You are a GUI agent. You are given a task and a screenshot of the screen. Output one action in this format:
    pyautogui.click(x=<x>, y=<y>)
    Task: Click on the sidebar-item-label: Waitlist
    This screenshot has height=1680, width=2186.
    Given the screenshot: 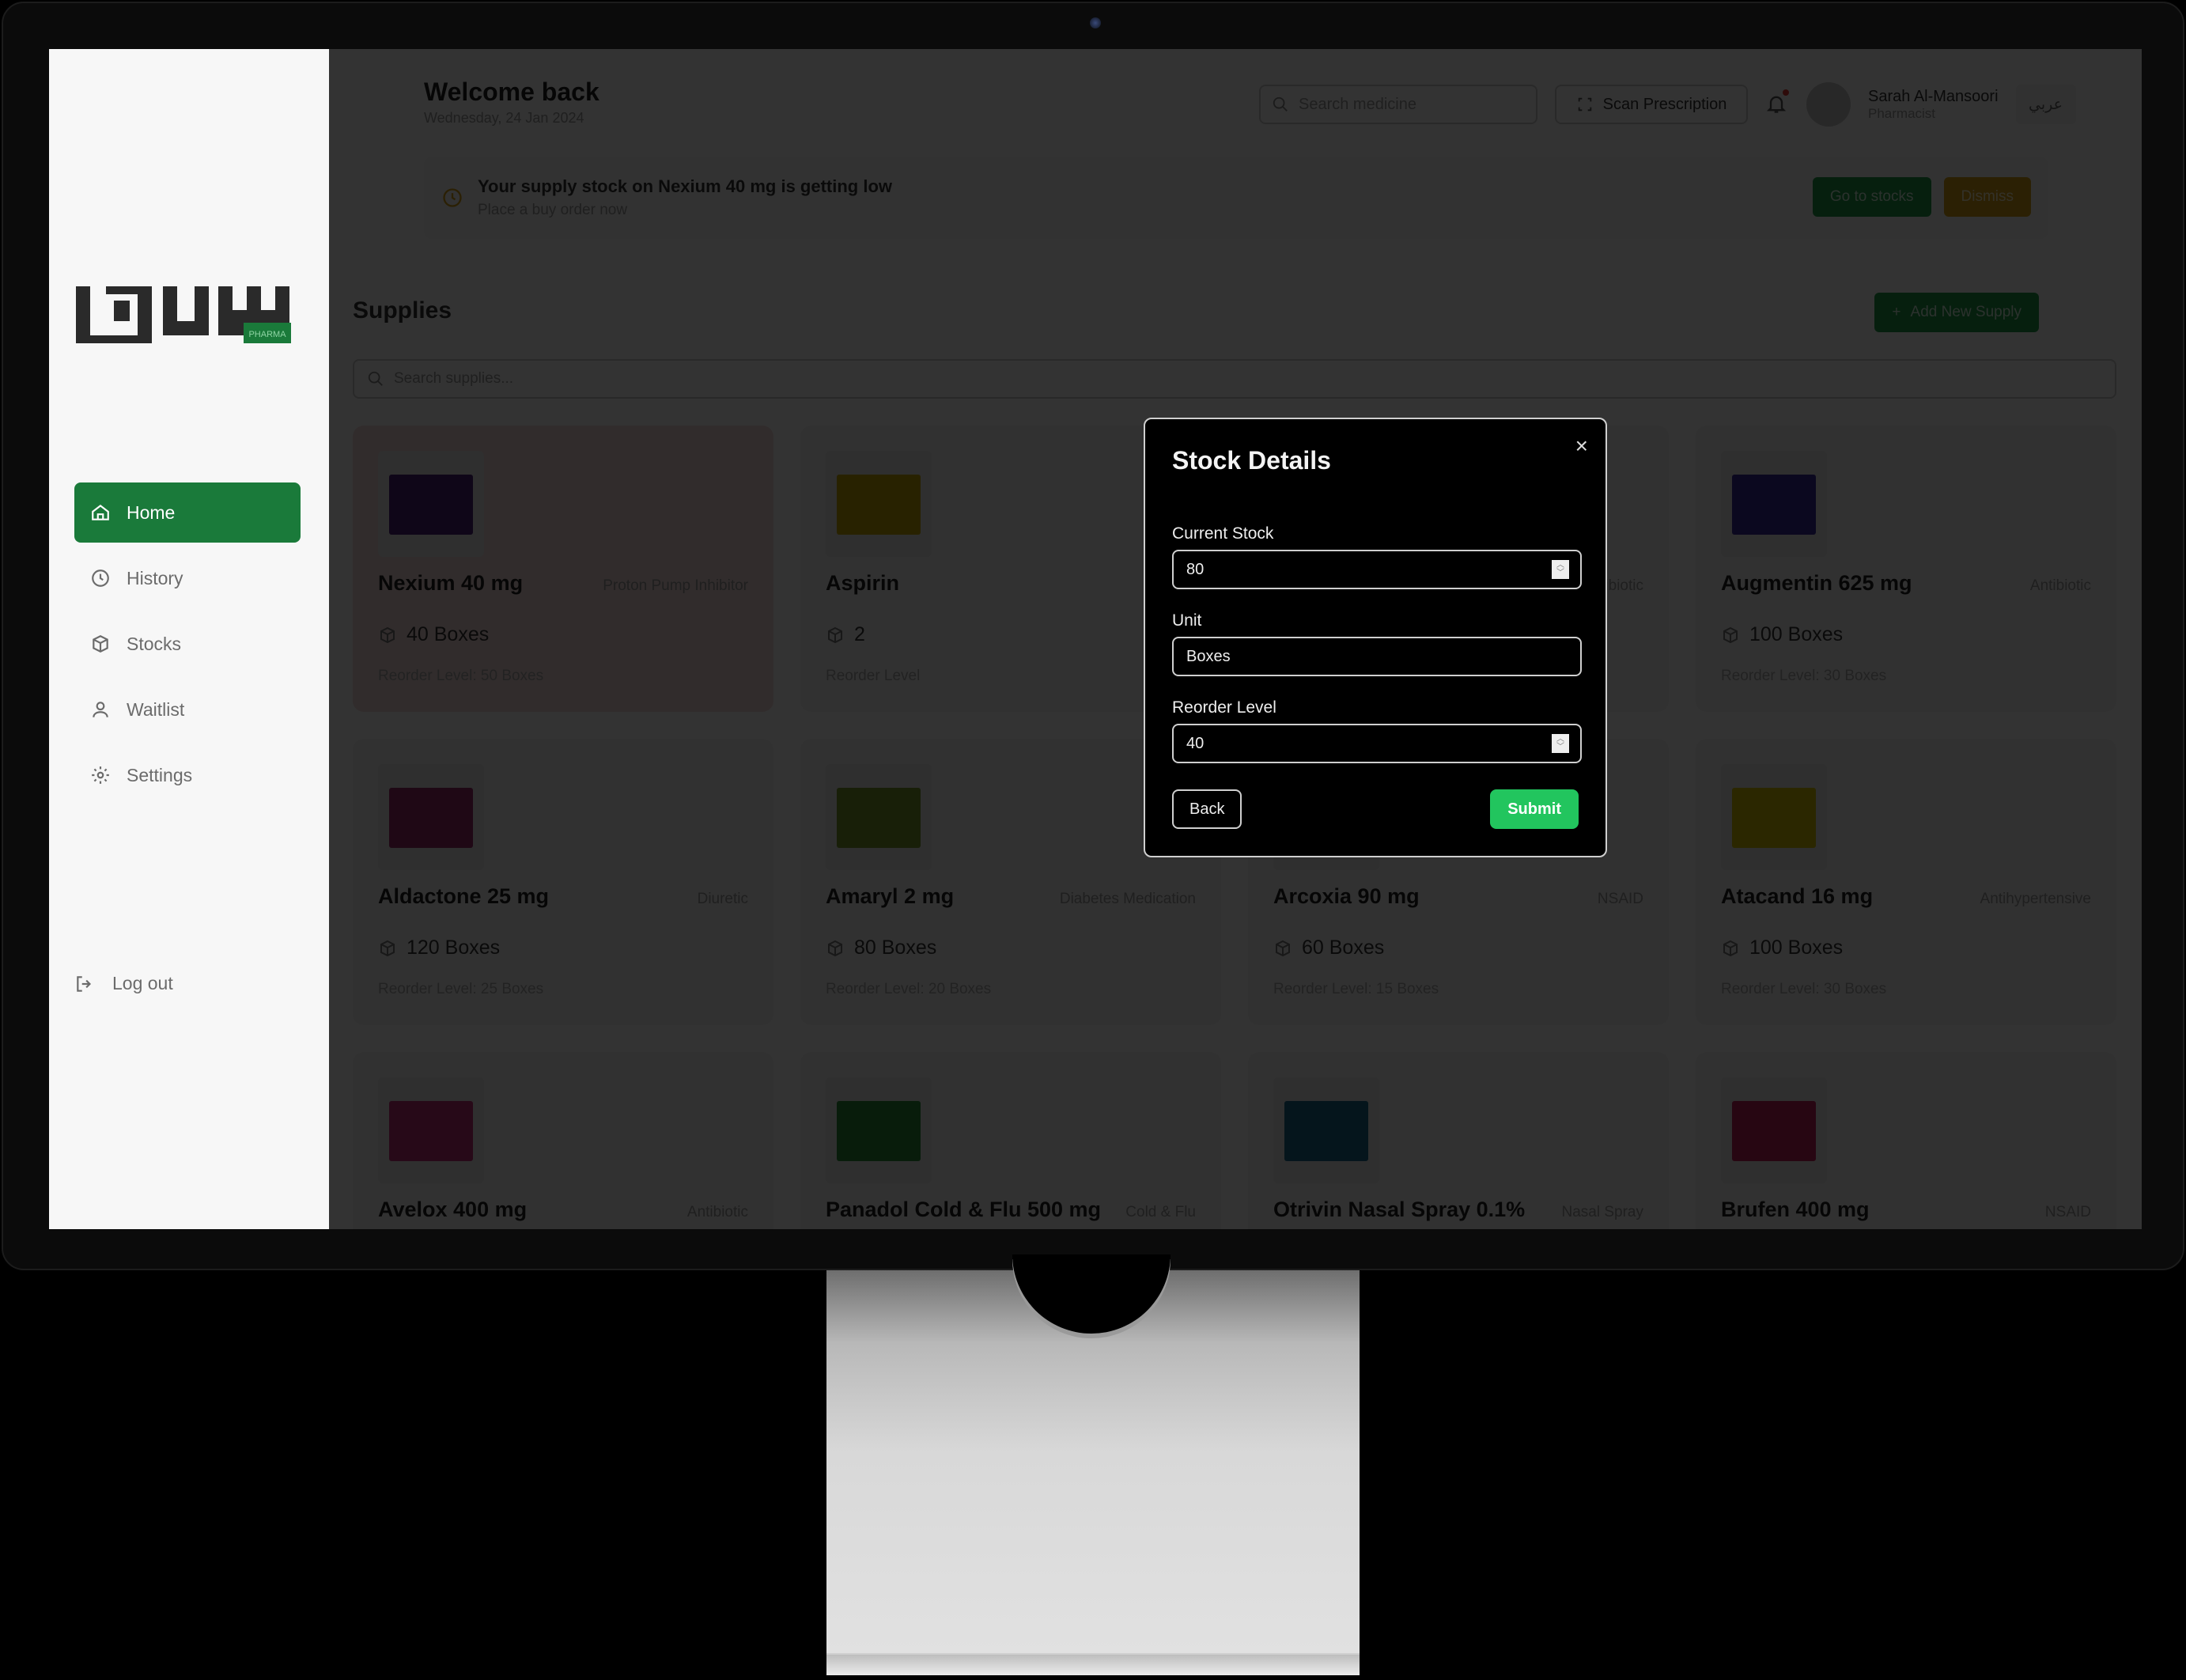 What is the action you would take?
    pyautogui.click(x=156, y=709)
    